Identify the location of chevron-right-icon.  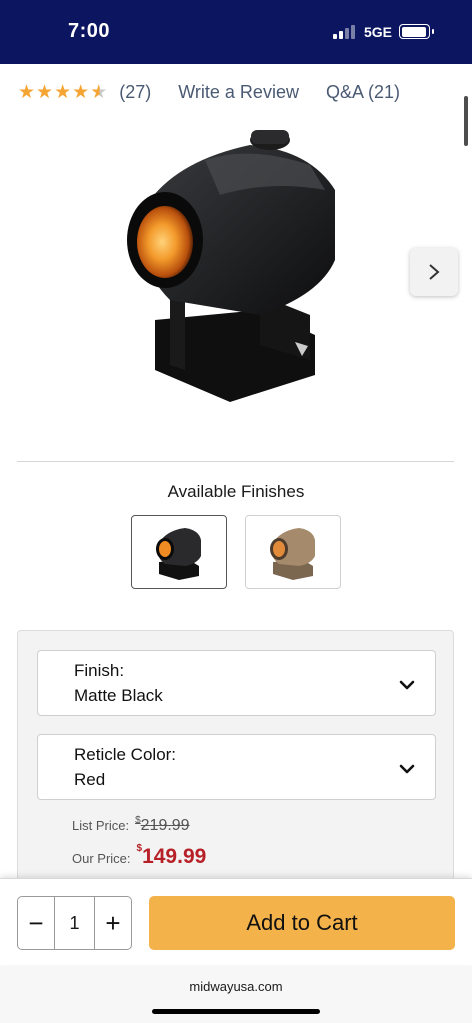
(434, 272).